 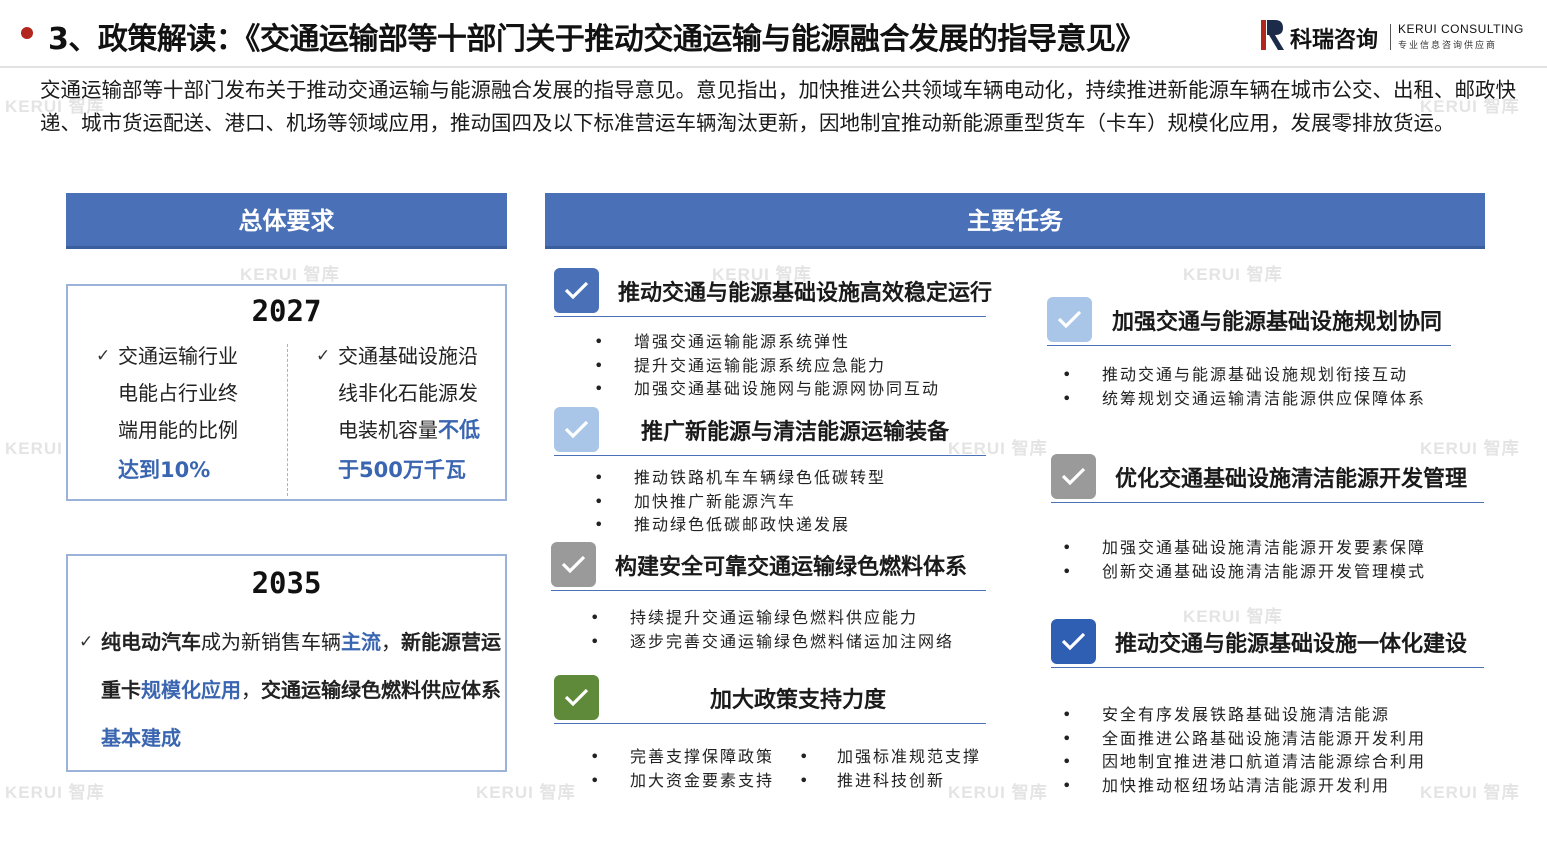 I want to click on bullet-dot-icon, so click(x=27, y=33).